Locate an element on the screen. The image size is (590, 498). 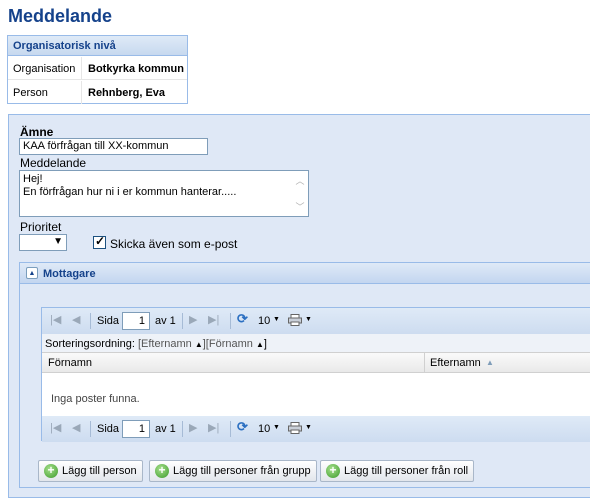
org-value: Botkyrka kommun is located at coordinates (136, 69).